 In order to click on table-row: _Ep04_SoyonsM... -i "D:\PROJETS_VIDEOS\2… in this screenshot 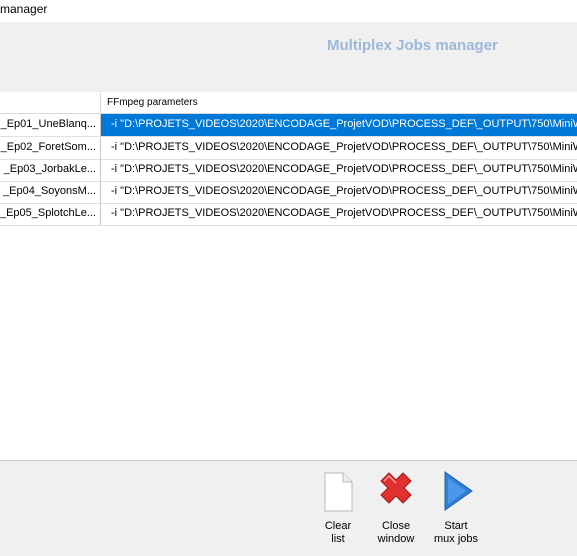, I will do `click(288, 192)`.